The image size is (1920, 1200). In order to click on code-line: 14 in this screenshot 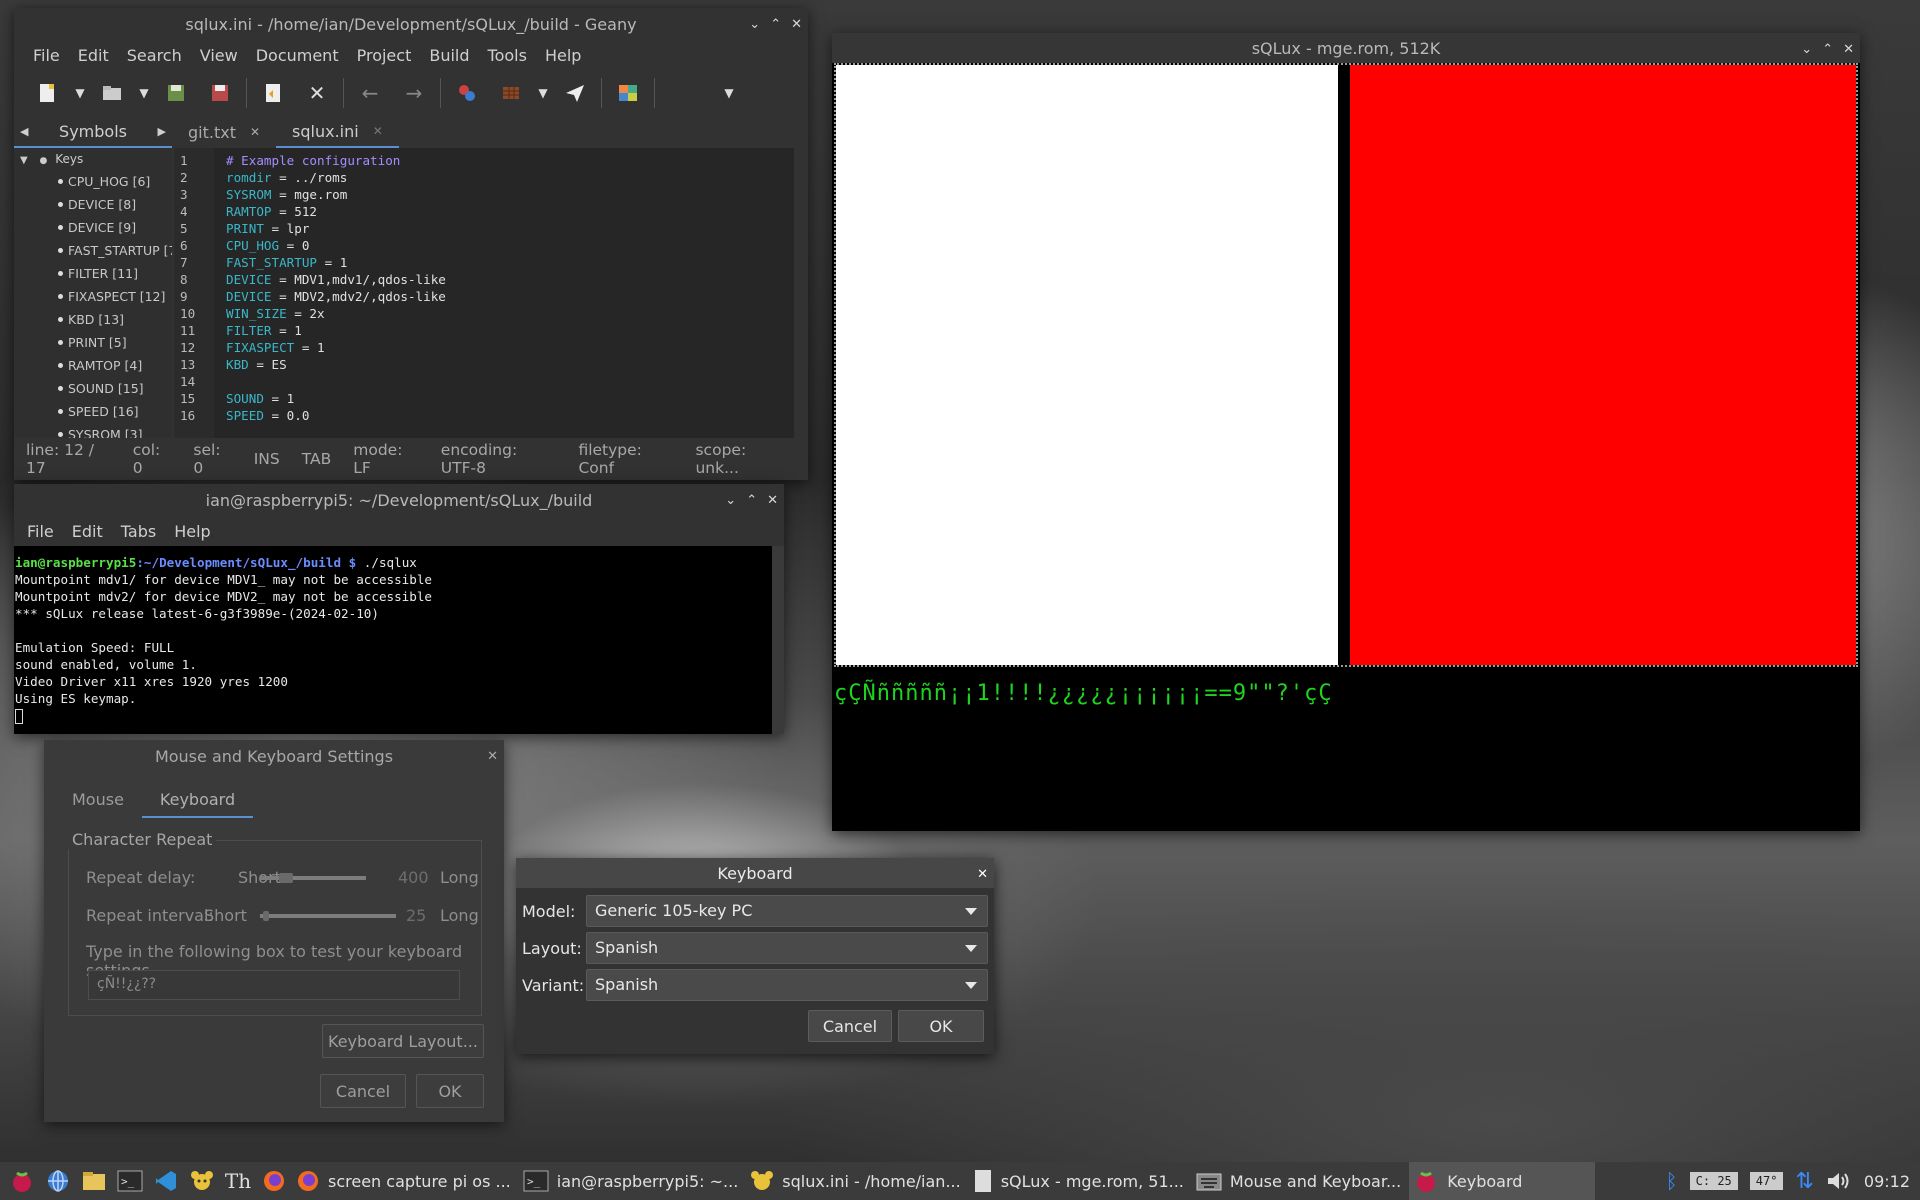, I will do `click(484, 381)`.